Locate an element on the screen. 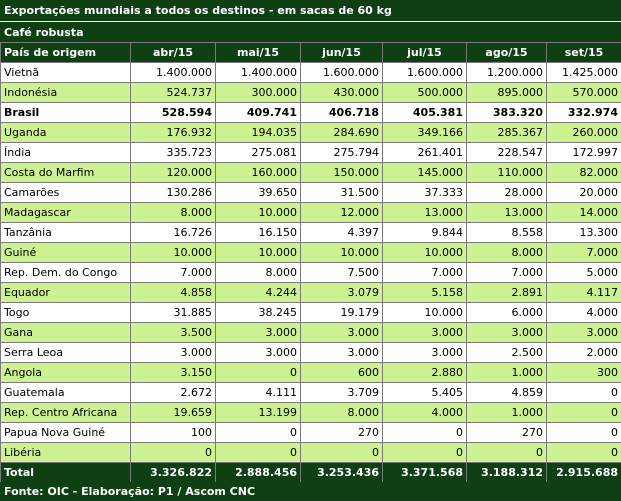 Image resolution: width=621 pixels, height=501 pixels. value-cell: 16.726 is located at coordinates (173, 232).